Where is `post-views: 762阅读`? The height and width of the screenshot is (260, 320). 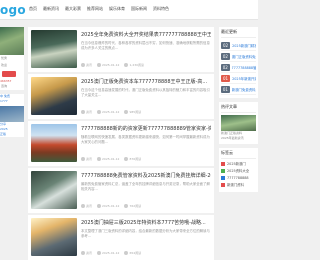 post-views: 762阅读 is located at coordinates (132, 206).